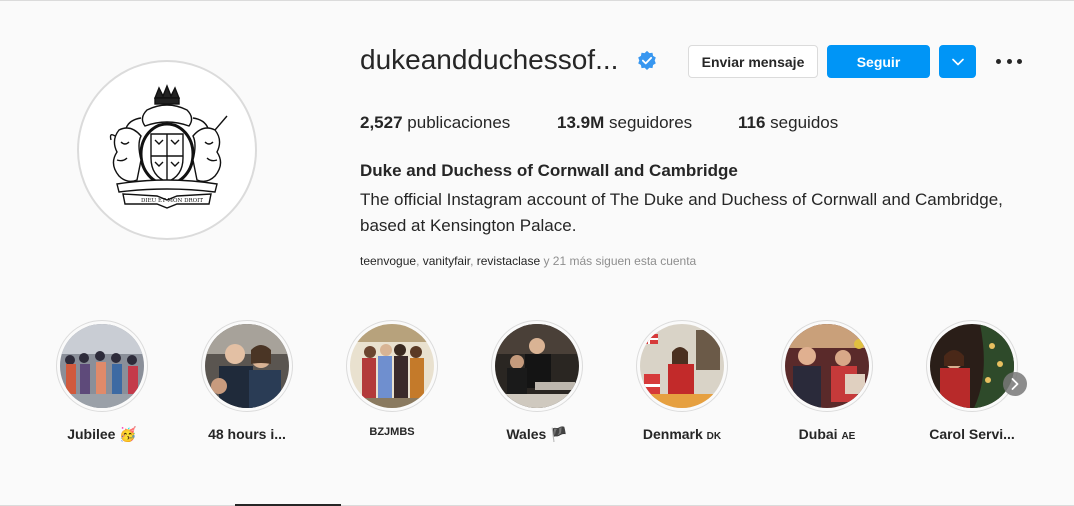 The image size is (1074, 506). What do you see at coordinates (508, 261) in the screenshot?
I see `followed-by-account: revistaclase` at bounding box center [508, 261].